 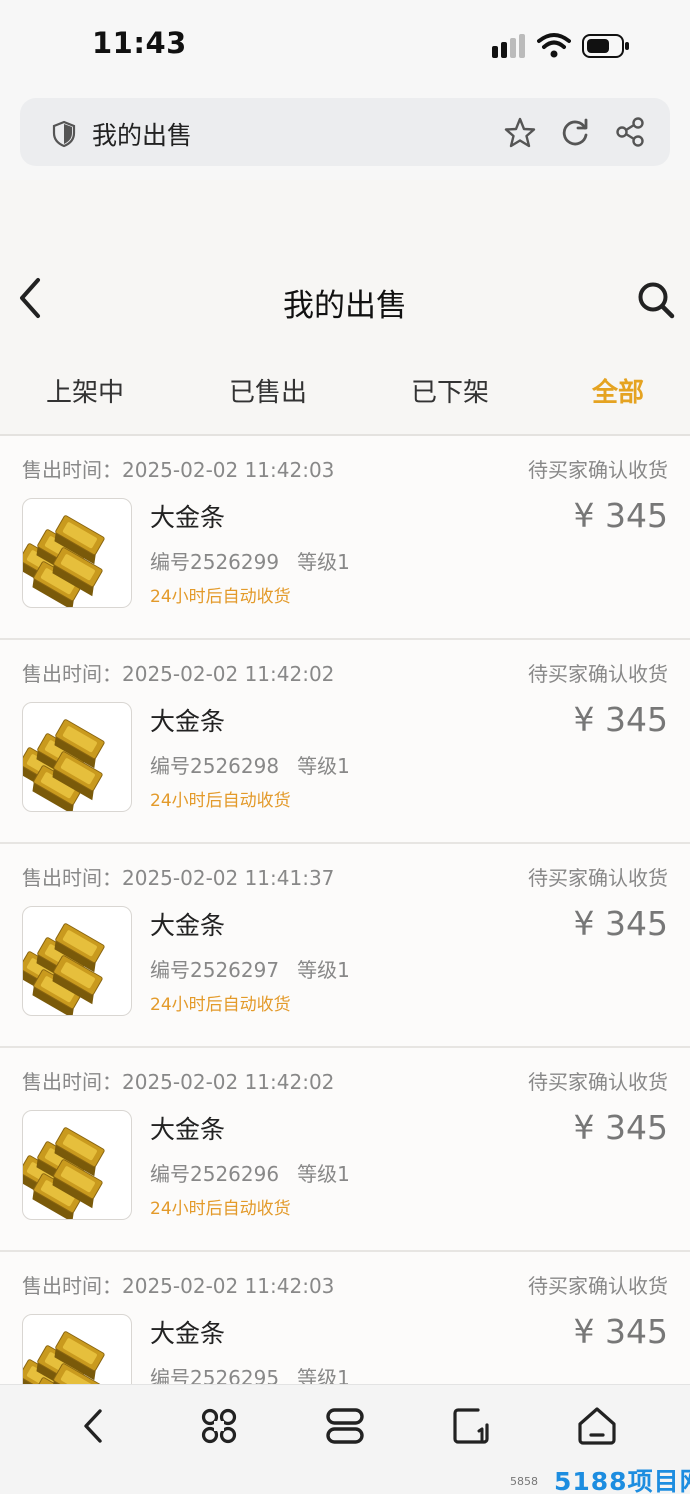 What do you see at coordinates (520, 133) in the screenshot?
I see `star-icon` at bounding box center [520, 133].